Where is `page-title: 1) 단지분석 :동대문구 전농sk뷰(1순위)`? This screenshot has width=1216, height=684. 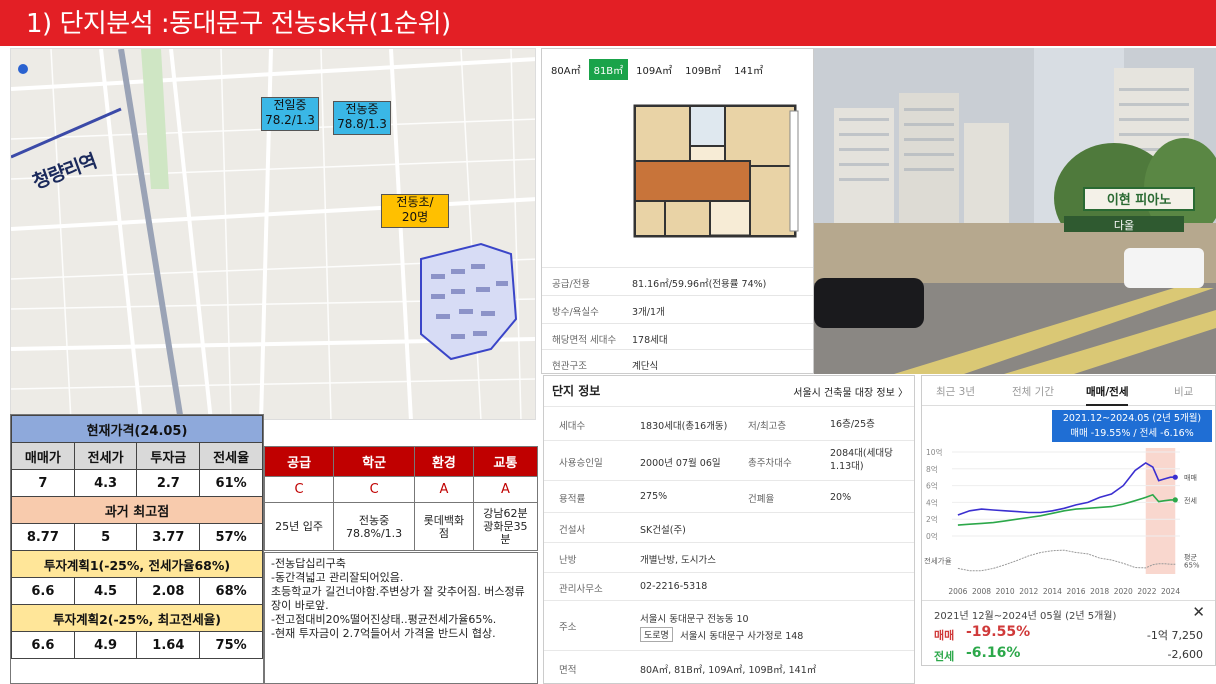
page-title: 1) 단지분석 :동대문구 전농sk뷰(1순위) is located at coordinates (608, 23).